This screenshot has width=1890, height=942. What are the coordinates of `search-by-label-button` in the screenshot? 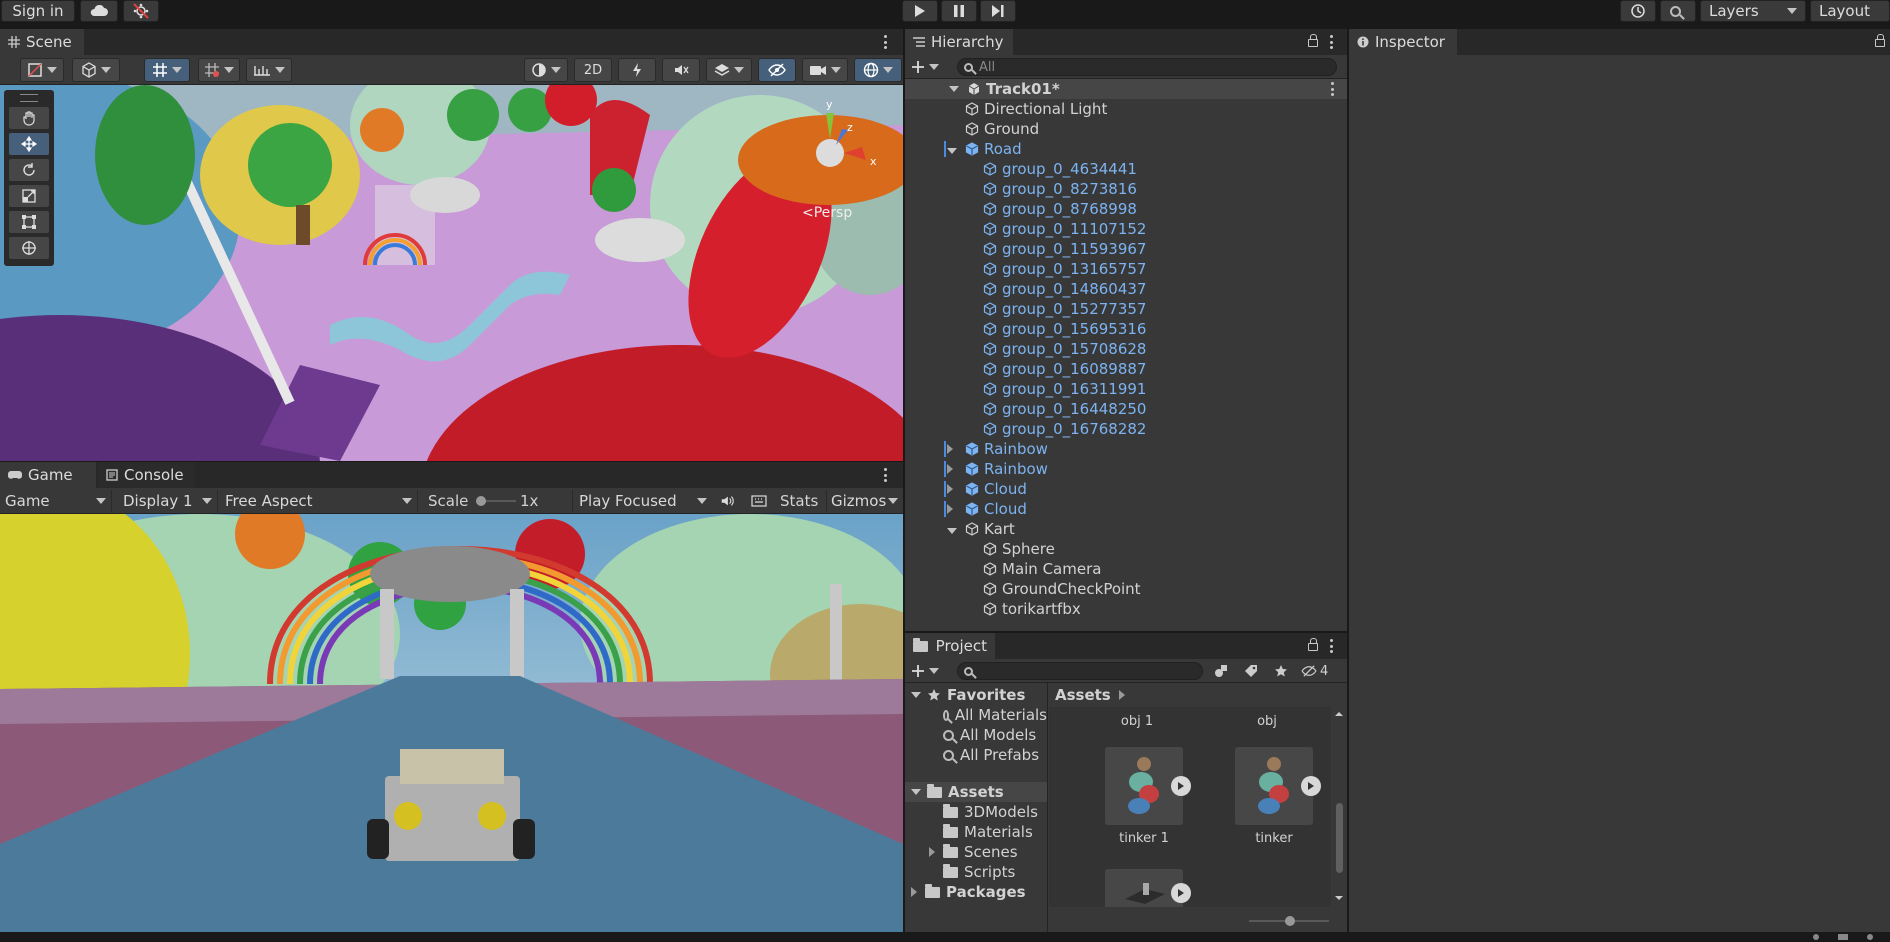 It's located at (1251, 671).